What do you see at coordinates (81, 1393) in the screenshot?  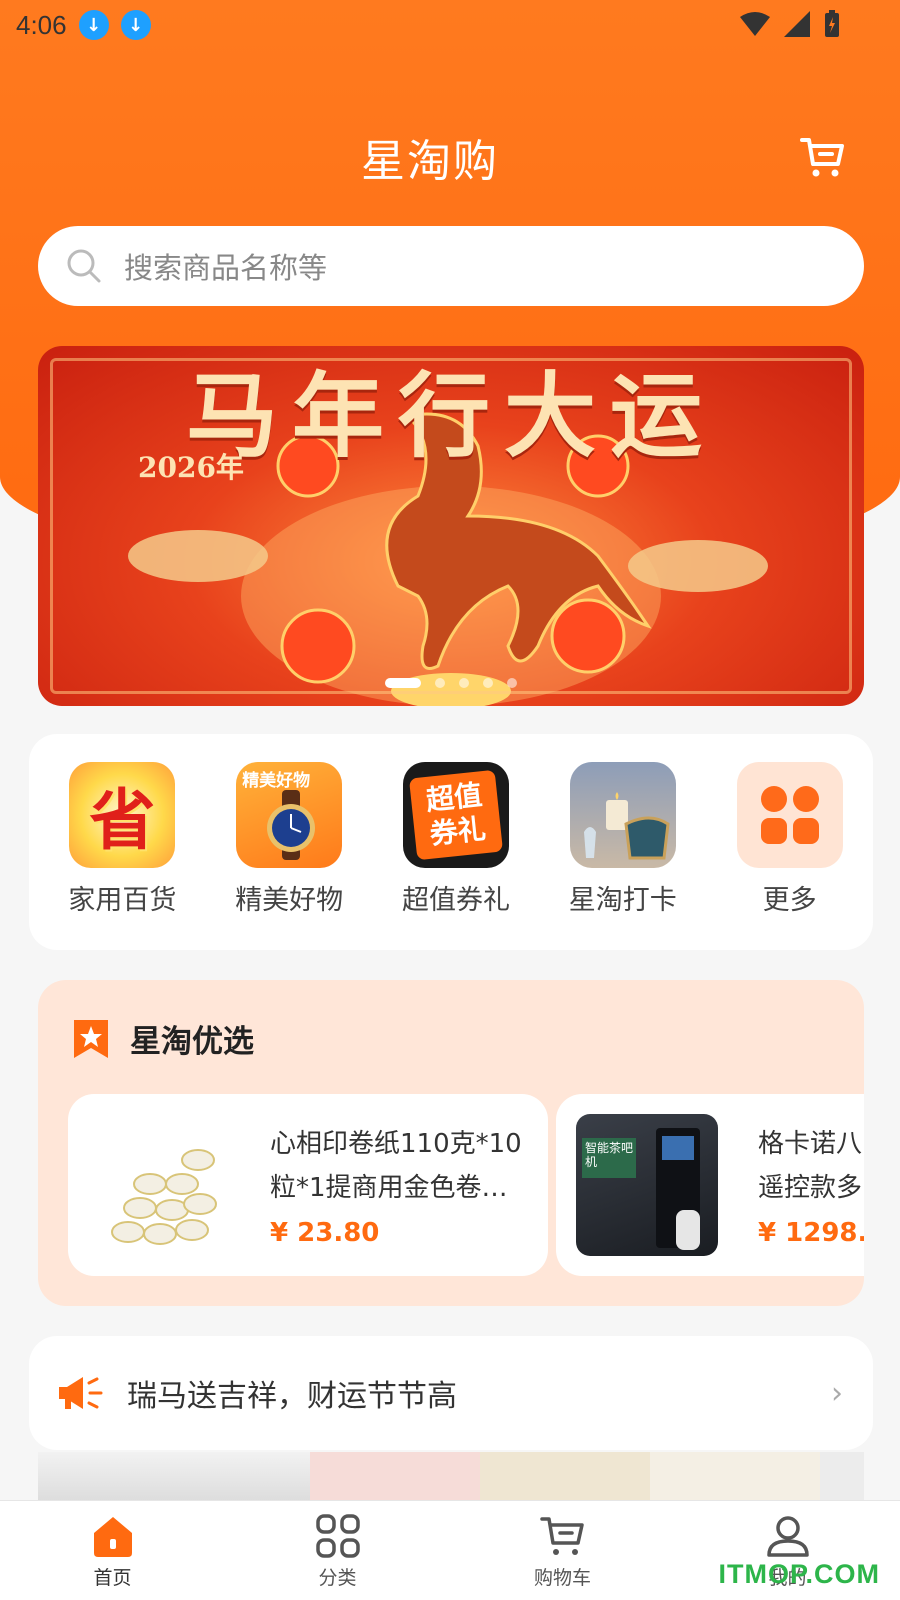 I see `megaphone-icon` at bounding box center [81, 1393].